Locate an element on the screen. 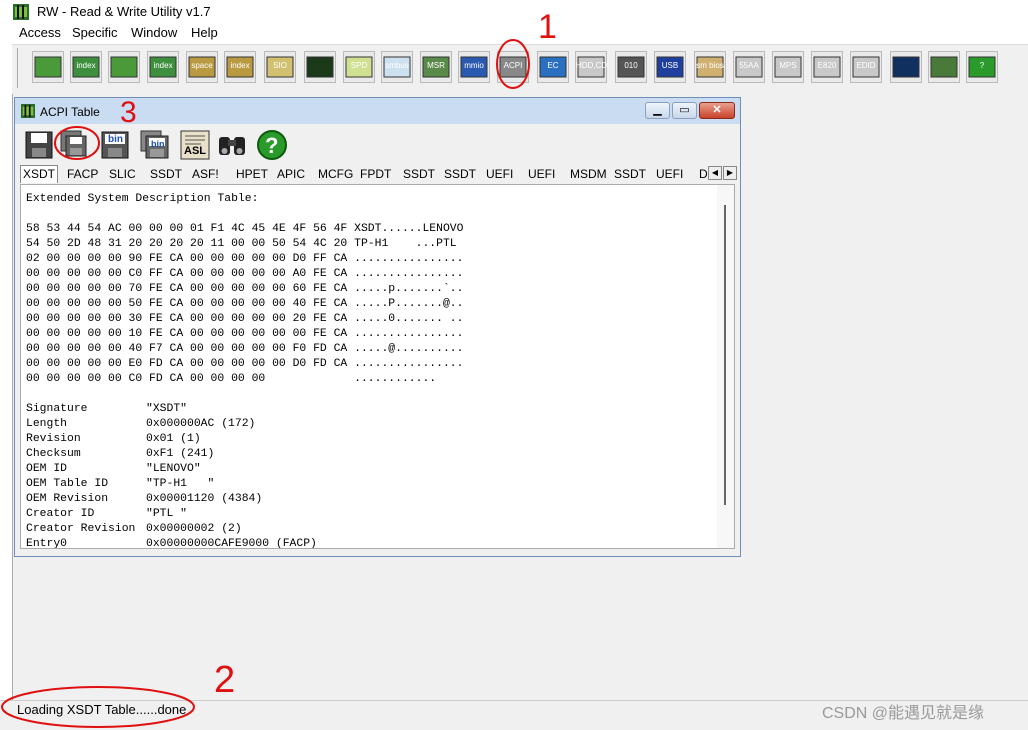 This screenshot has width=1028, height=730. maximize-icon: ▭ is located at coordinates (684, 110).